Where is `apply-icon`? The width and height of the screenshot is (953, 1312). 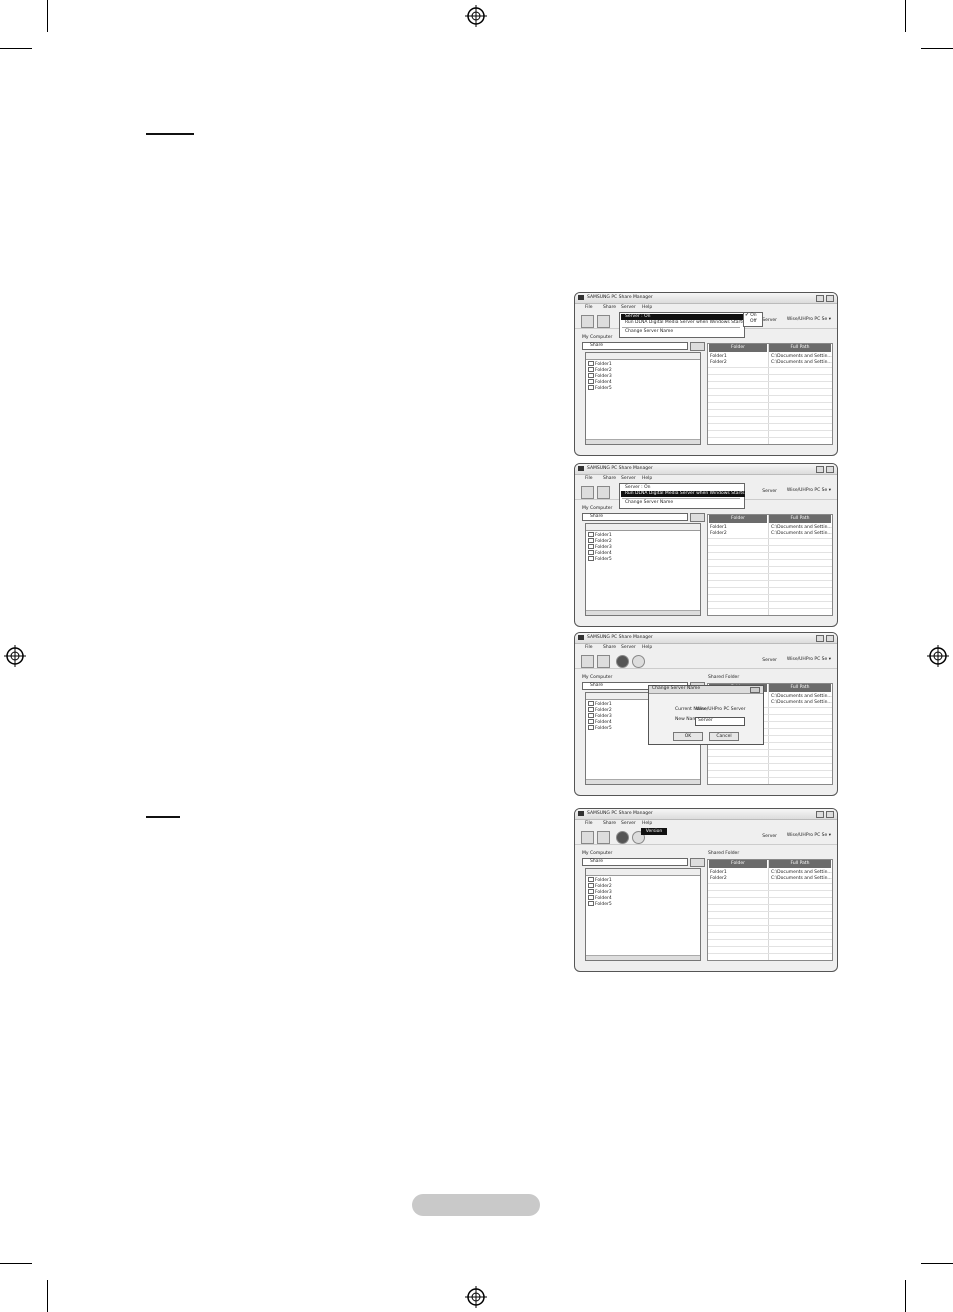
apply-icon is located at coordinates (638, 661).